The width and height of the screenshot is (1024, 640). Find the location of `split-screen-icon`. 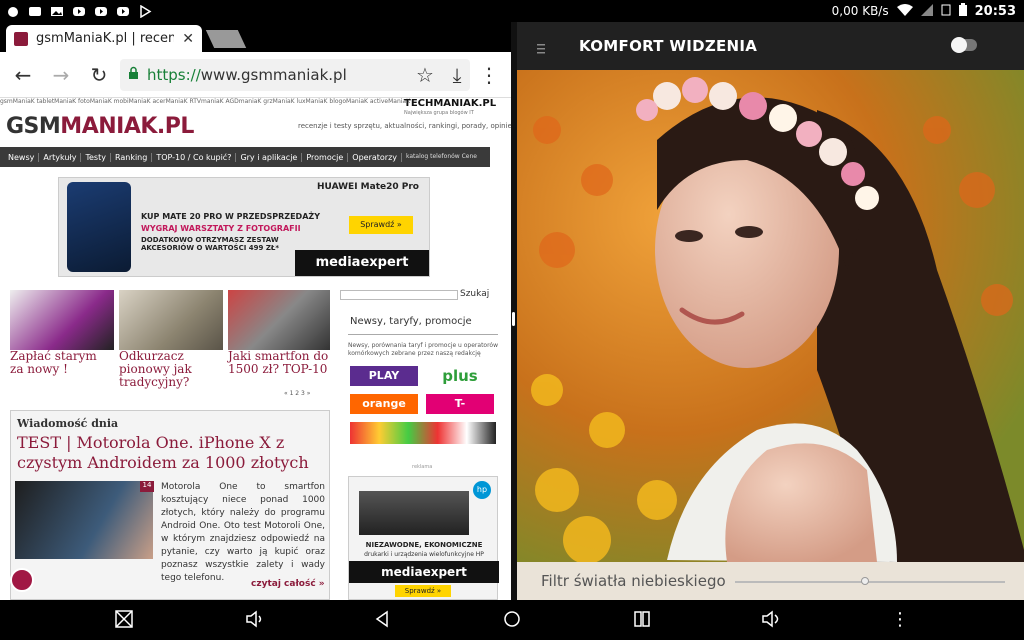

split-screen-icon is located at coordinates (642, 620).